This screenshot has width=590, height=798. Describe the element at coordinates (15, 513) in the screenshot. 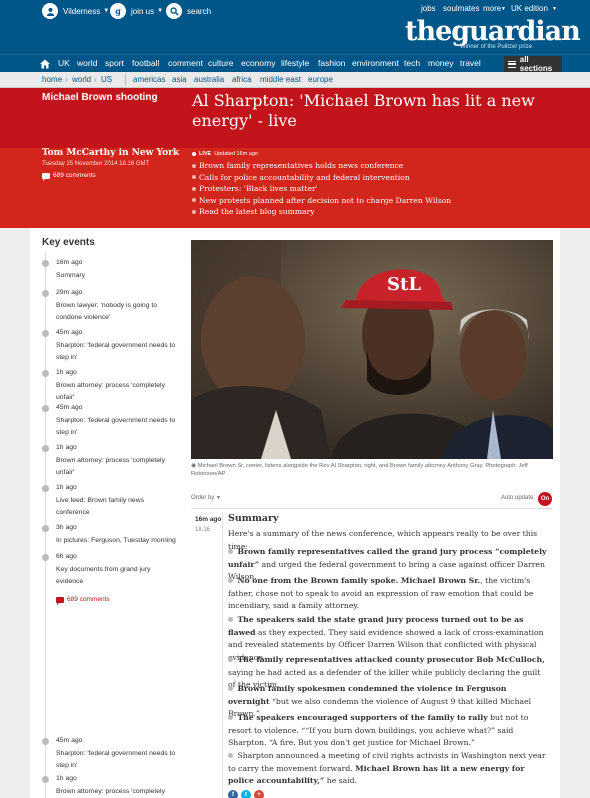

I see `page-gutter-left` at that location.